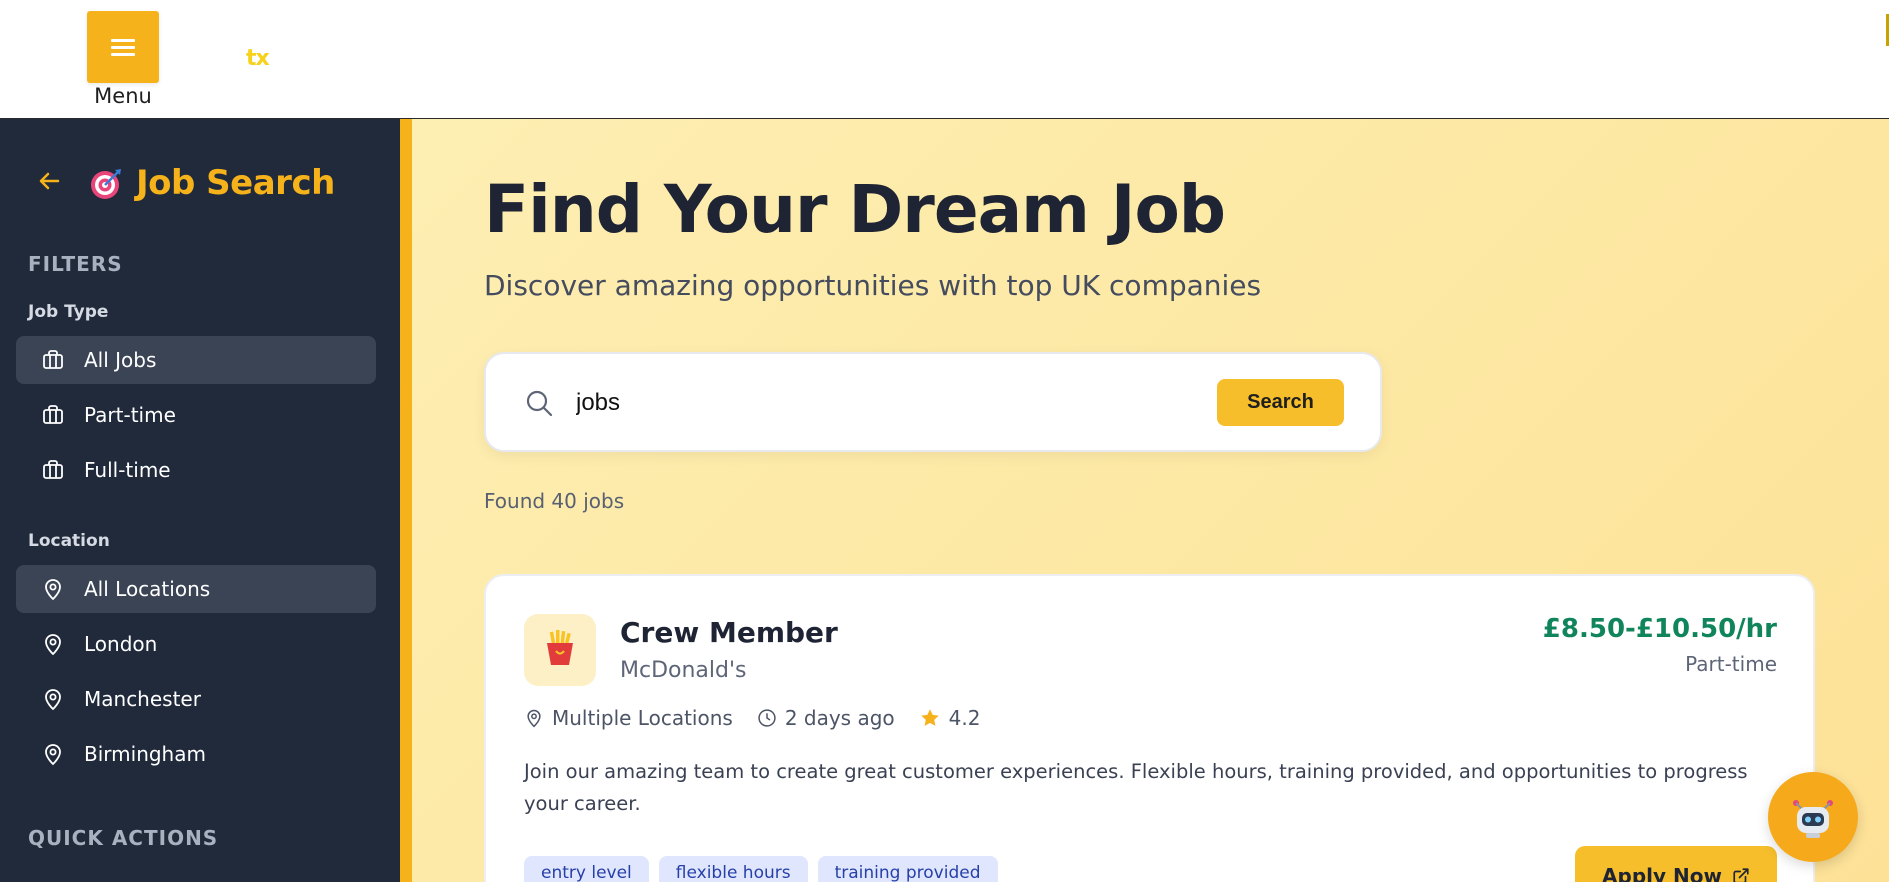 This screenshot has width=1889, height=882. Describe the element at coordinates (539, 403) in the screenshot. I see `search-icon` at that location.